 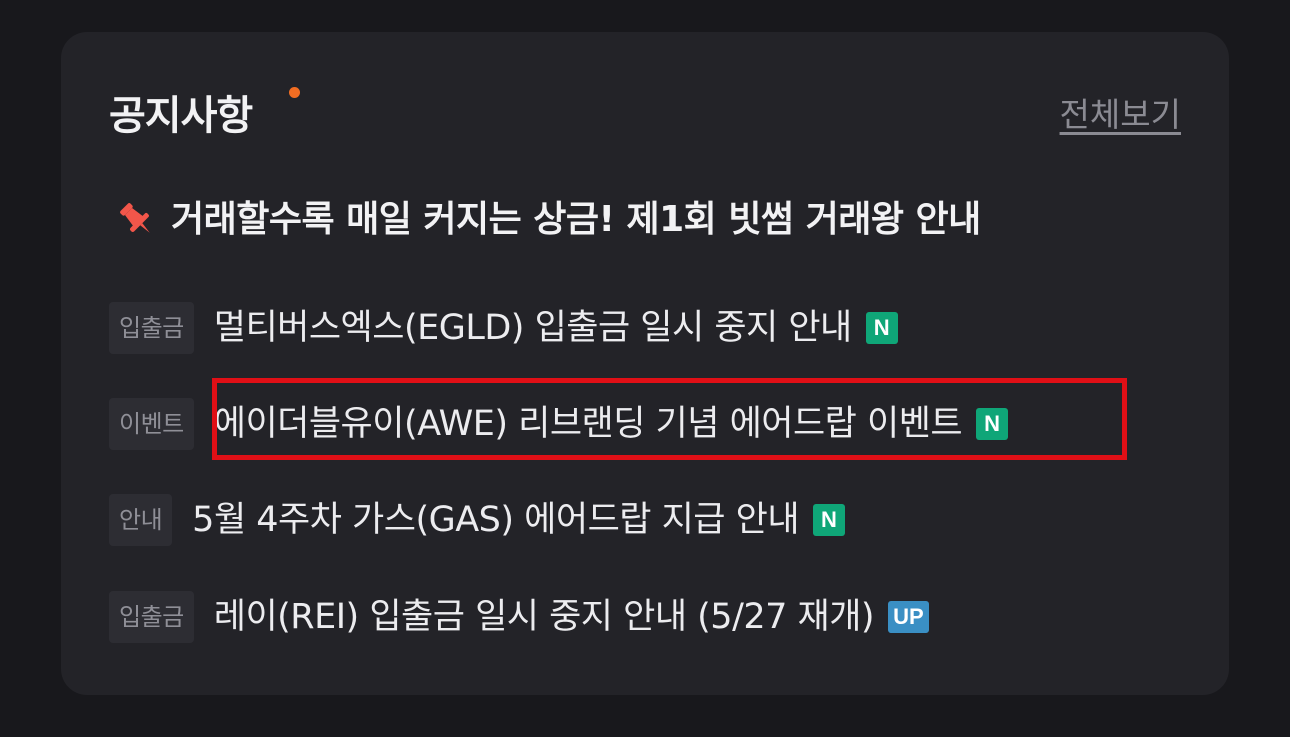 What do you see at coordinates (588, 424) in the screenshot?
I see `notice-item-title: 에이더블유이(AWE) 리브랜딩 기념 에어드랍 이벤트` at bounding box center [588, 424].